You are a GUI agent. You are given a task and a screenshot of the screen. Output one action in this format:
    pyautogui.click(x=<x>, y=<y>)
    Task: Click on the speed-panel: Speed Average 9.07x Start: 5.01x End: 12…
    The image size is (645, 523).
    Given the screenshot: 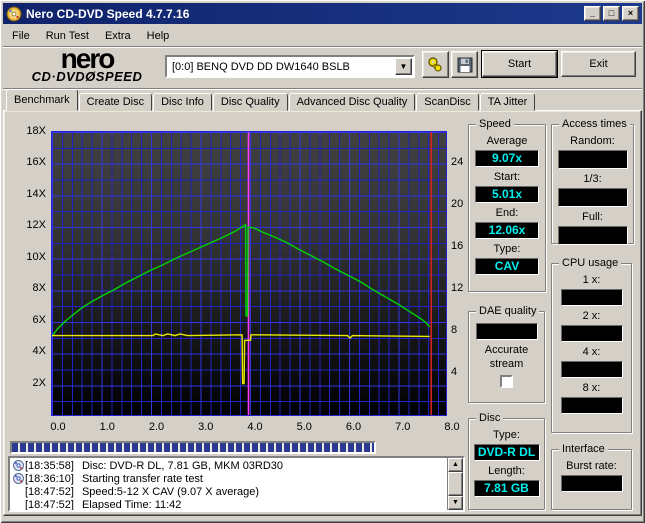 What is the action you would take?
    pyautogui.click(x=507, y=205)
    